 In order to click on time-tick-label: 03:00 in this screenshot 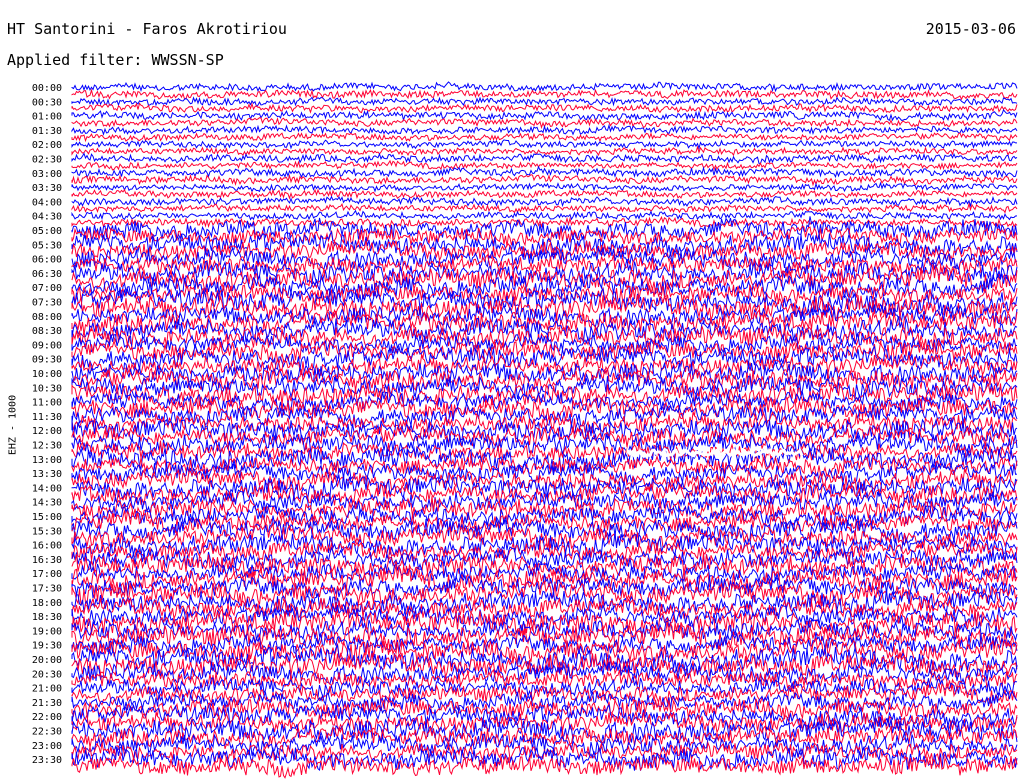, I will do `click(47, 174)`.